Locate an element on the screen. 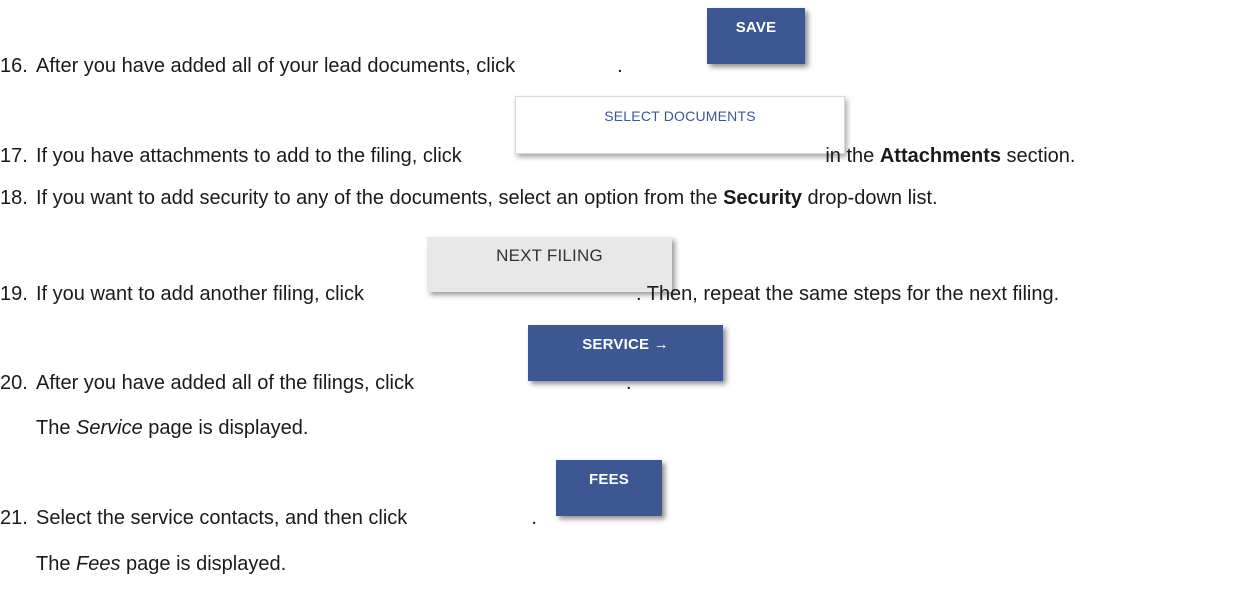  service-page-name: Service is located at coordinates (109, 428).